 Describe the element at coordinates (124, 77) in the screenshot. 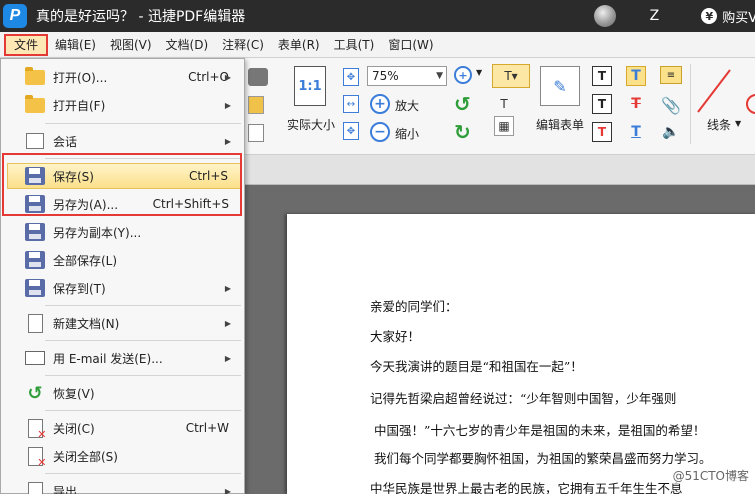

I see `file-menu-open: 打开(O)... Ctrl+O ▶` at that location.